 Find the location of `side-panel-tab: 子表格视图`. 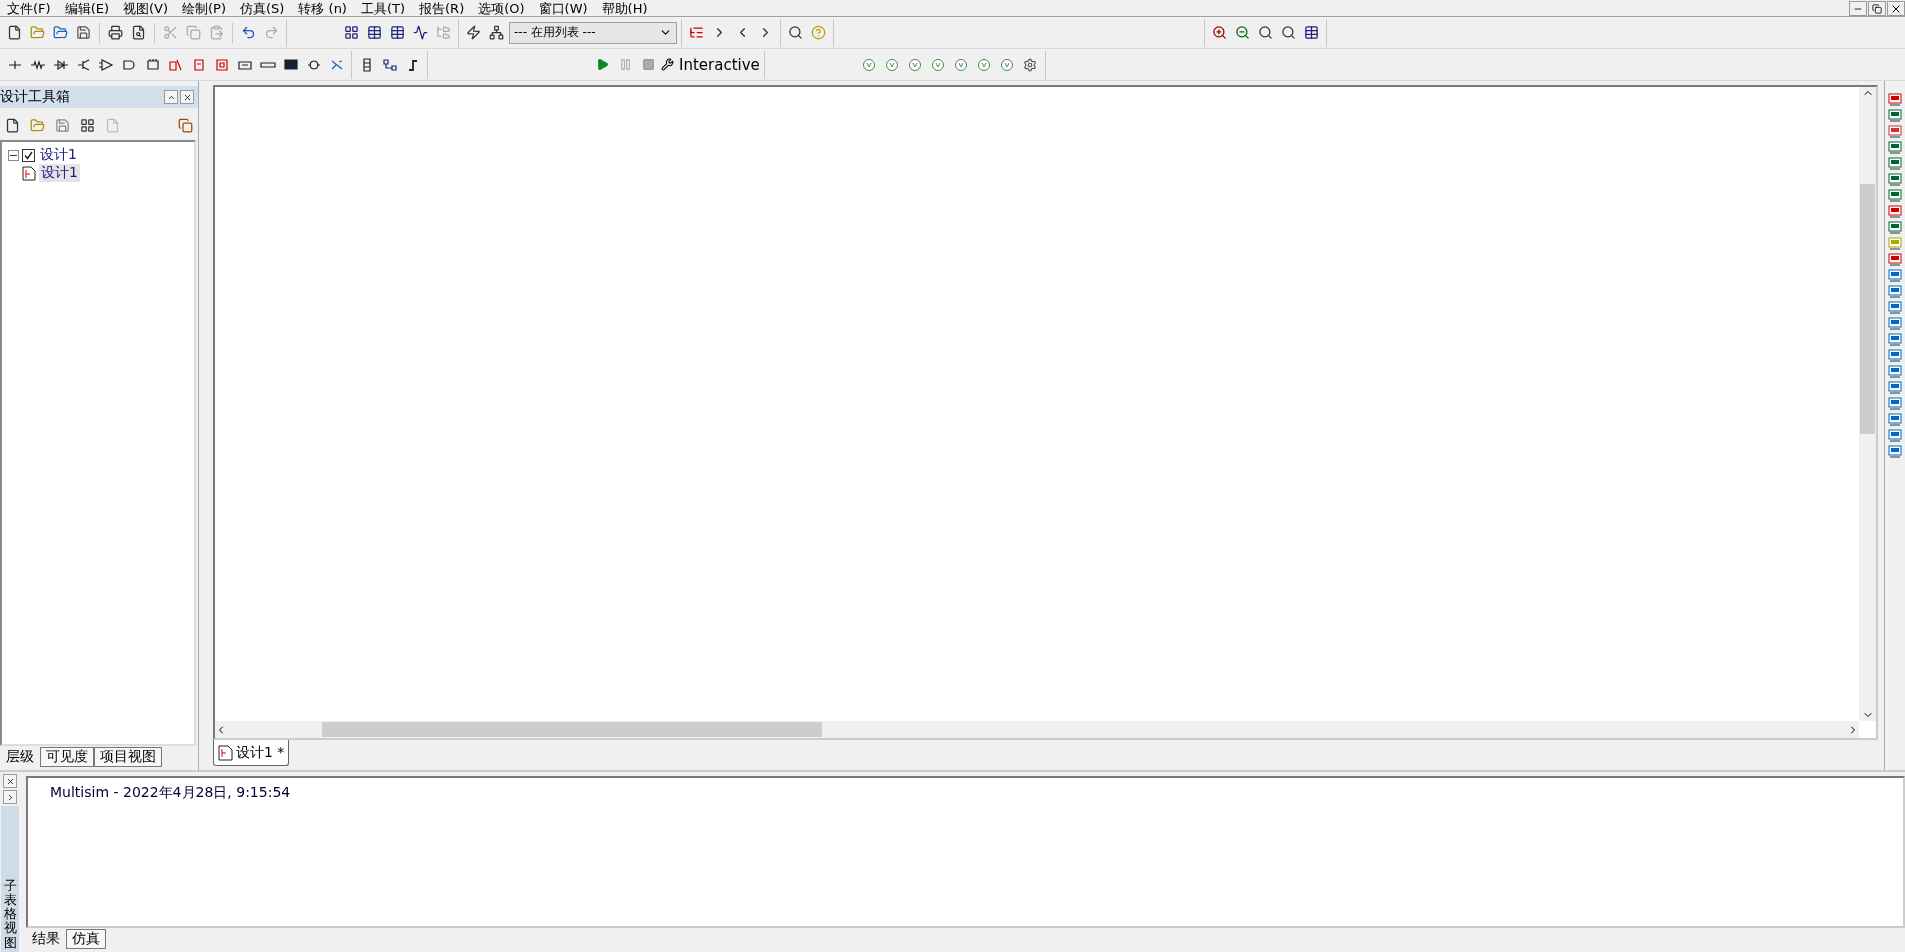

side-panel-tab: 子表格视图 is located at coordinates (10, 879).